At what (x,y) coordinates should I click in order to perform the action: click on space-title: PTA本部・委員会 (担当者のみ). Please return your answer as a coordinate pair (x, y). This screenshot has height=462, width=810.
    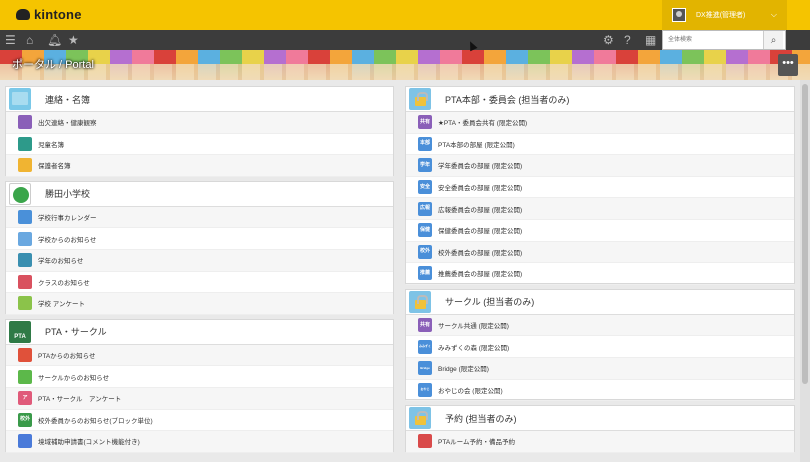
    Looking at the image, I should click on (507, 99).